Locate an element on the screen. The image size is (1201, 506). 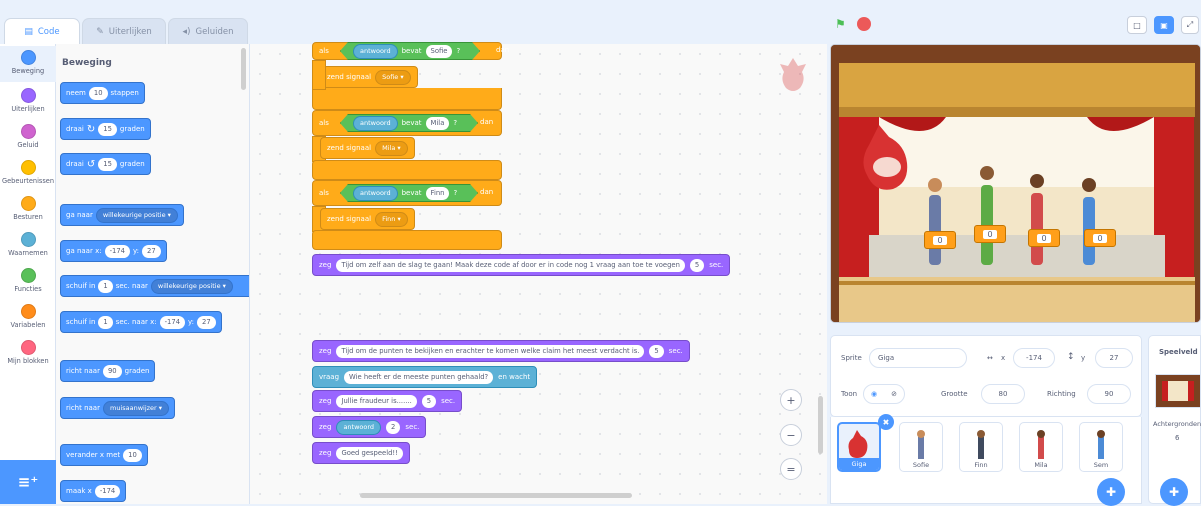
palette-scrollbar is located at coordinates (243, 69).